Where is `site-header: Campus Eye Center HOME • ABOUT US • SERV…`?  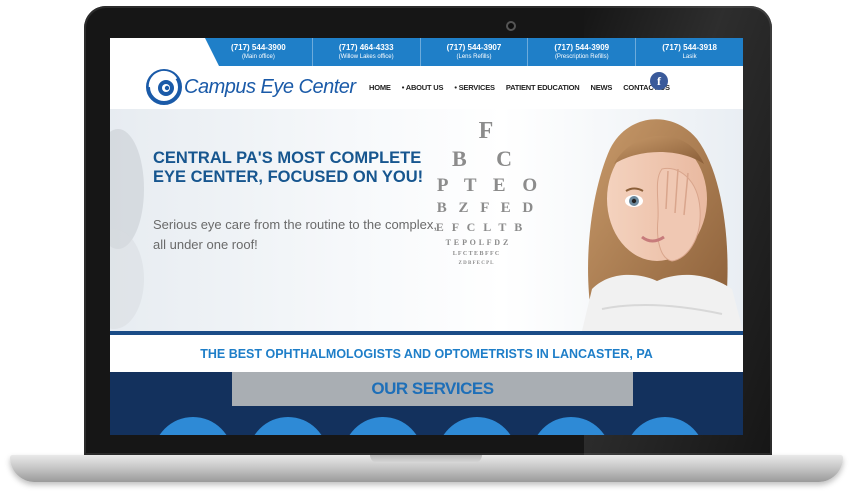
site-header: Campus Eye Center HOME • ABOUT US • SERV… is located at coordinates (426, 87).